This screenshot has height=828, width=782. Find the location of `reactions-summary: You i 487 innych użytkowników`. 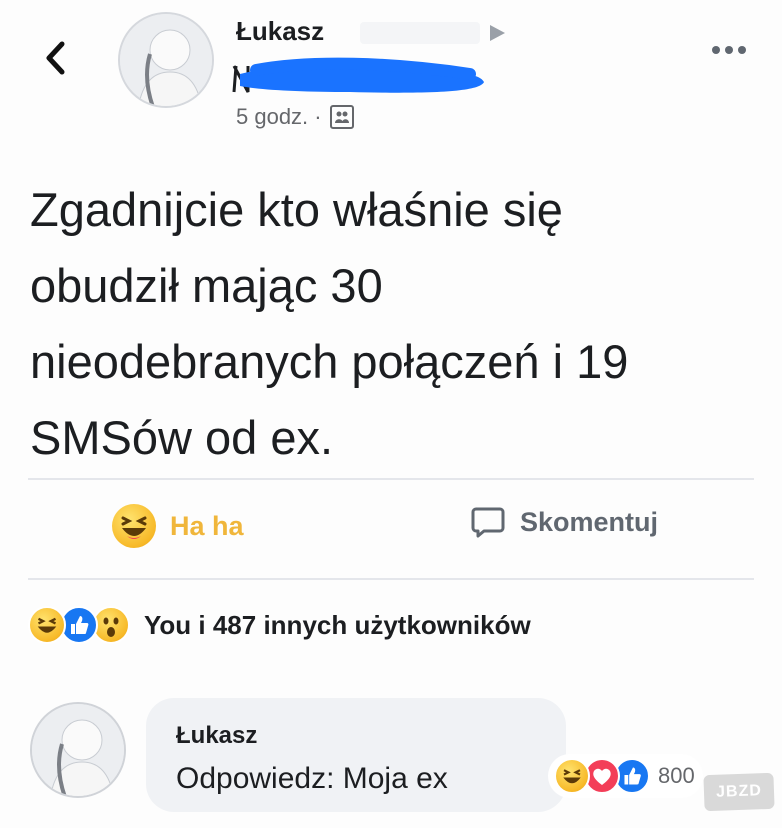

reactions-summary: You i 487 innych użytkowników is located at coordinates (279, 625).